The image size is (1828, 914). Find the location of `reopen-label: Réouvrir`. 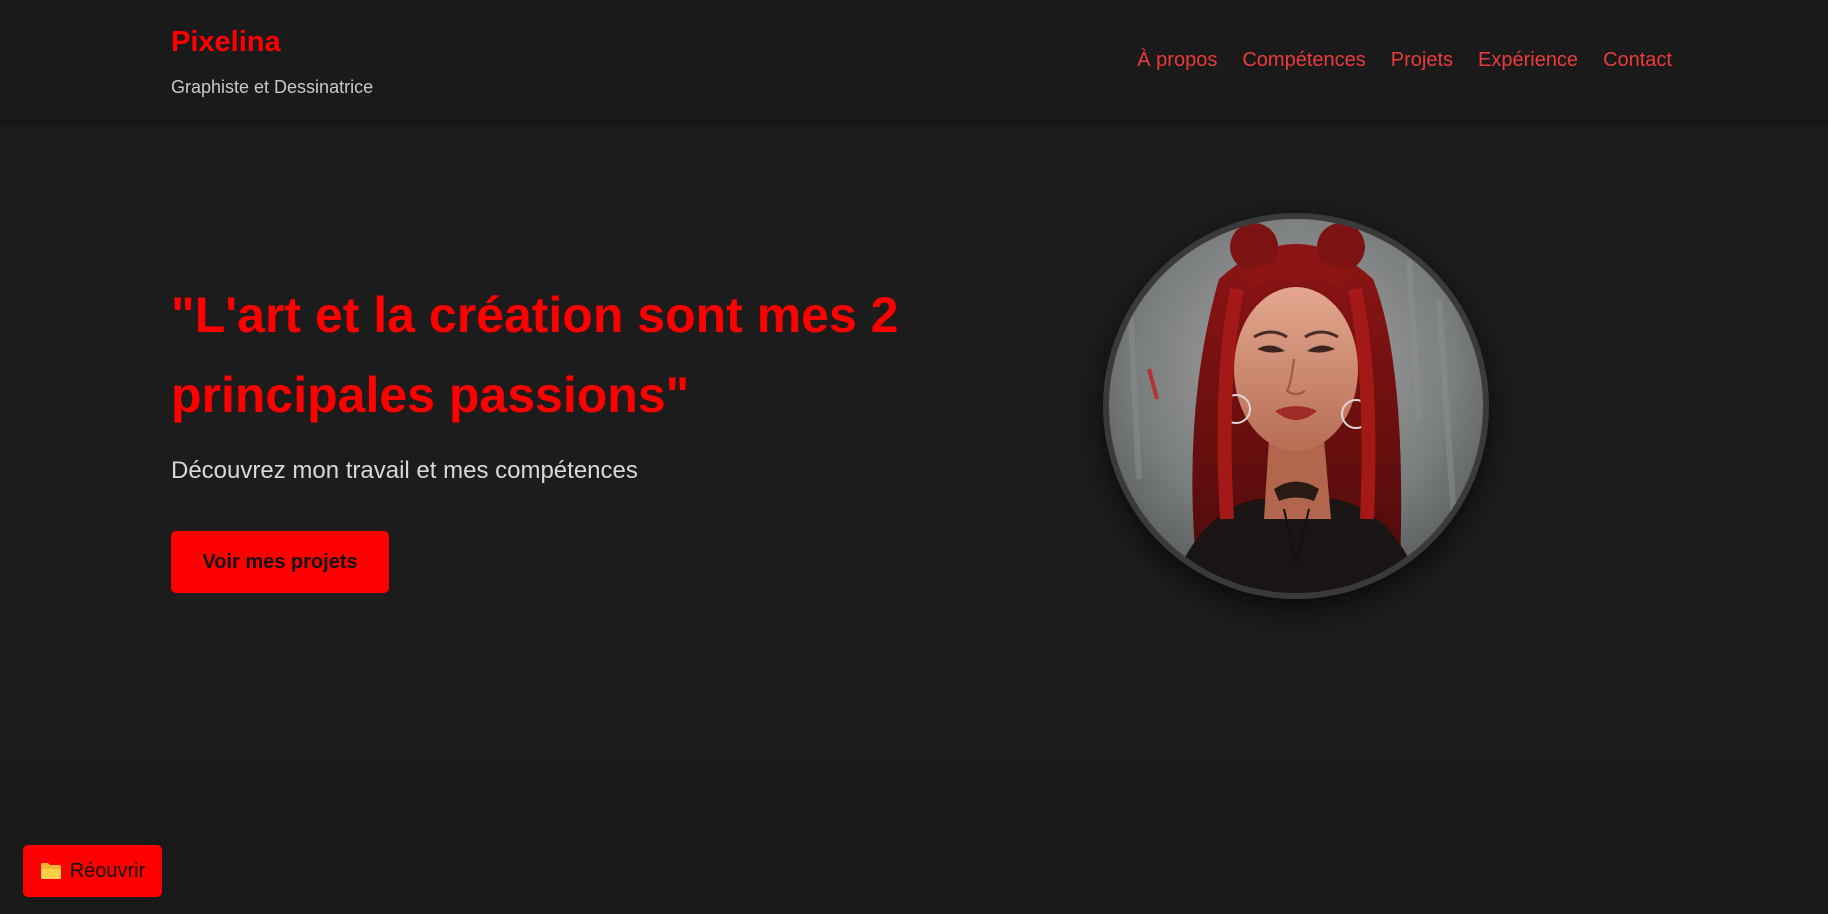

reopen-label: Réouvrir is located at coordinates (107, 870).